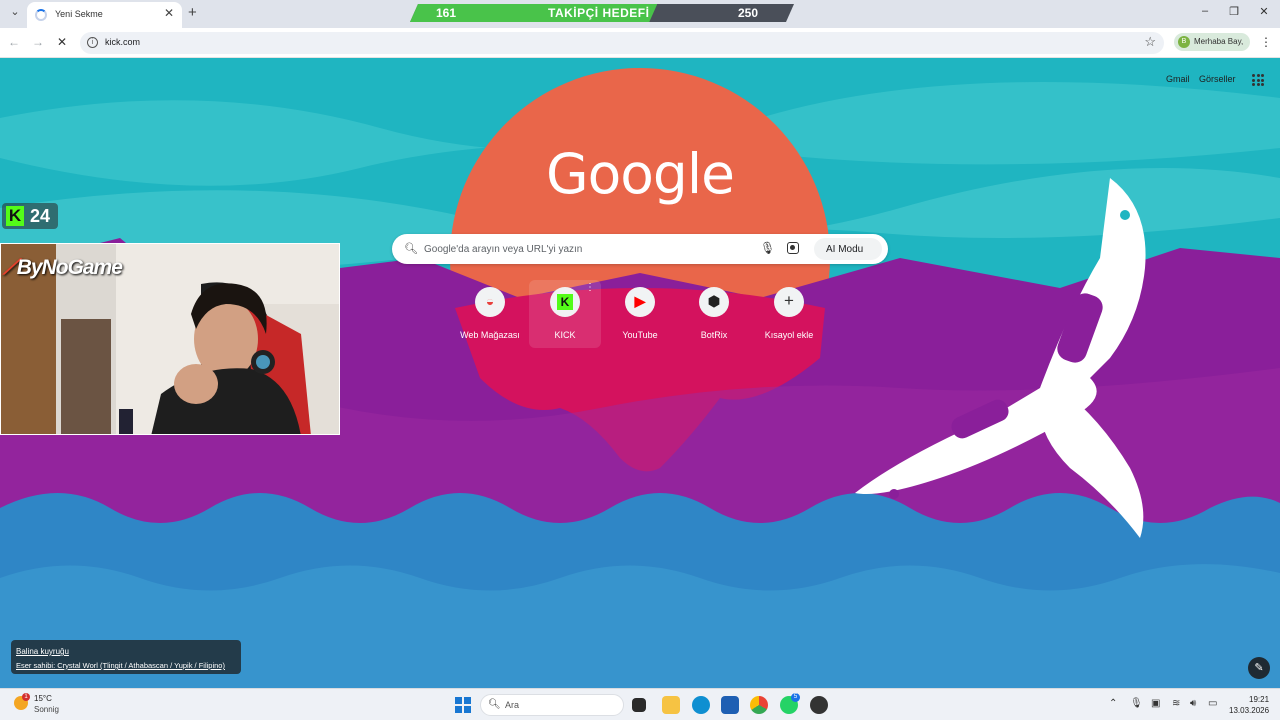 This screenshot has height=720, width=1280. I want to click on google-logo: Google, so click(640, 174).